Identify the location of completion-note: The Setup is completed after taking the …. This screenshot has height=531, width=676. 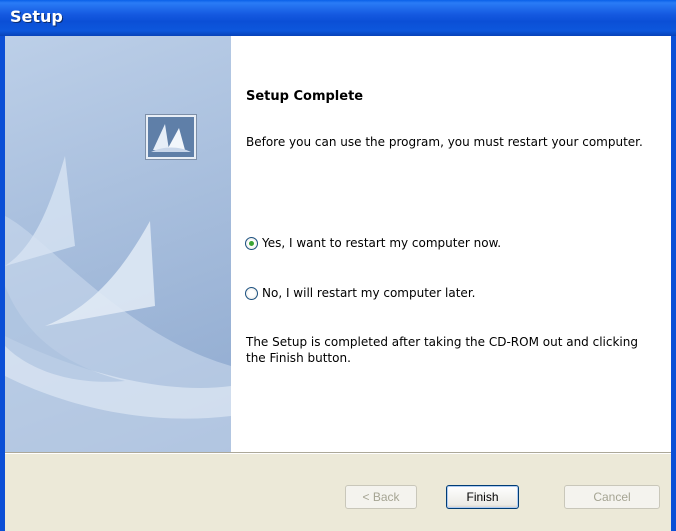
(442, 350).